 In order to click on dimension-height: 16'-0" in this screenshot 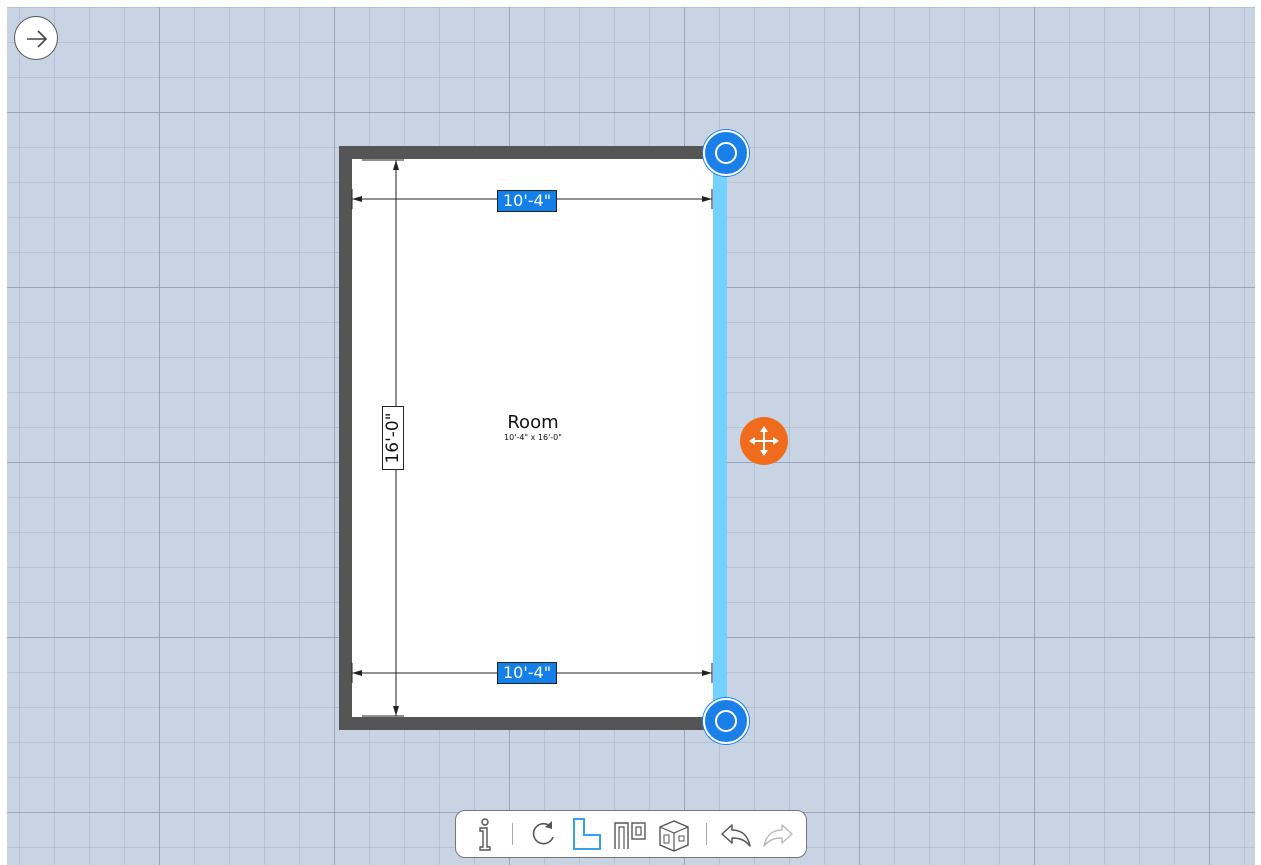, I will do `click(393, 438)`.